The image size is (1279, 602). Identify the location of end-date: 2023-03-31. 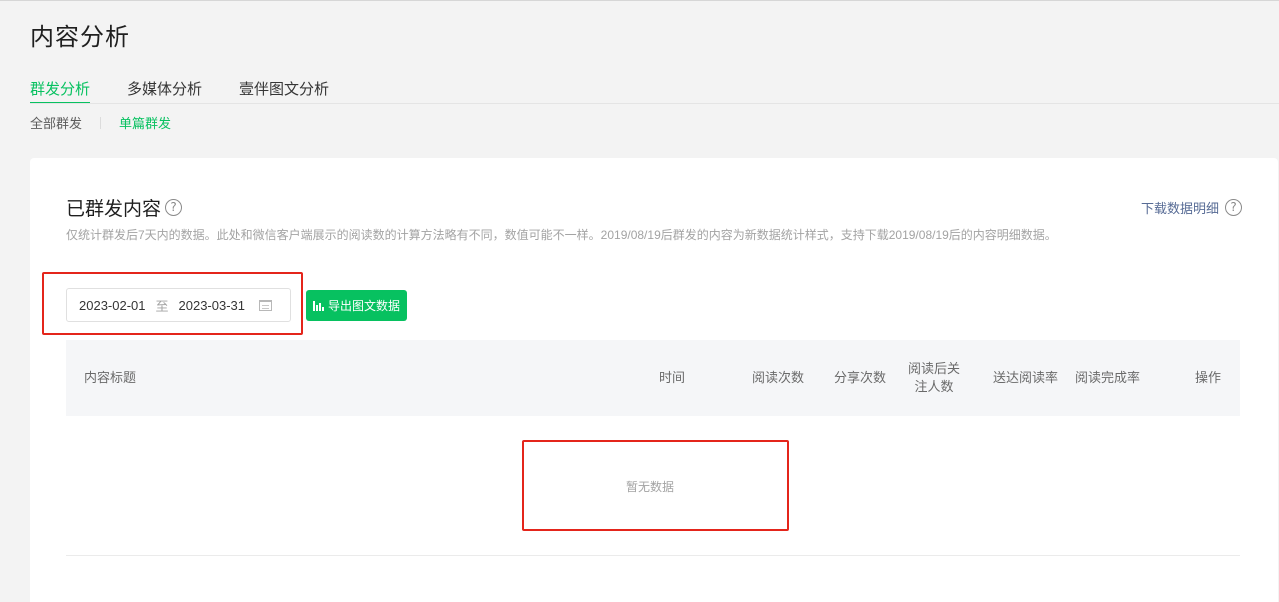
(212, 305).